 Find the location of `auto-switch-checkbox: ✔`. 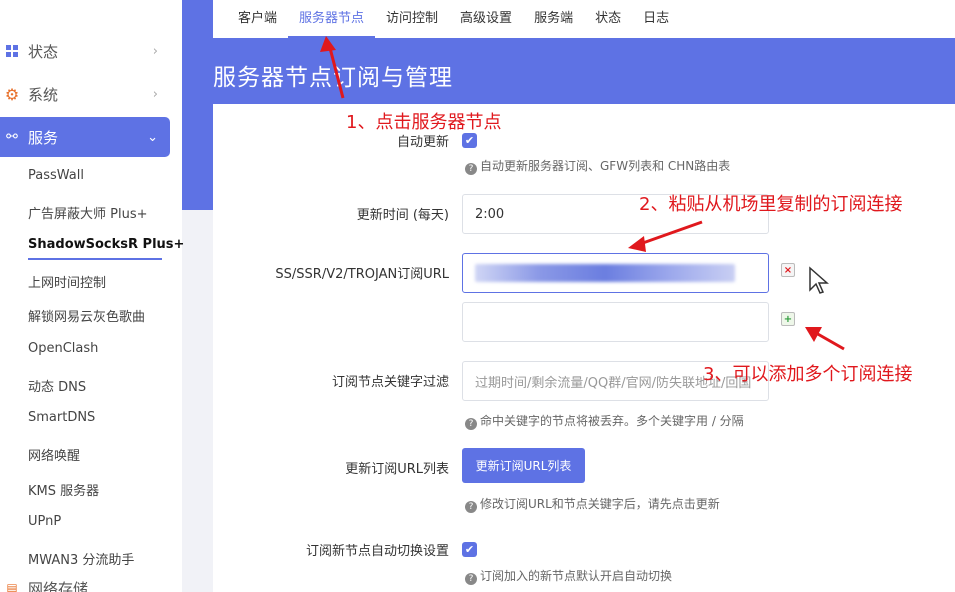

auto-switch-checkbox: ✔ is located at coordinates (469, 549).